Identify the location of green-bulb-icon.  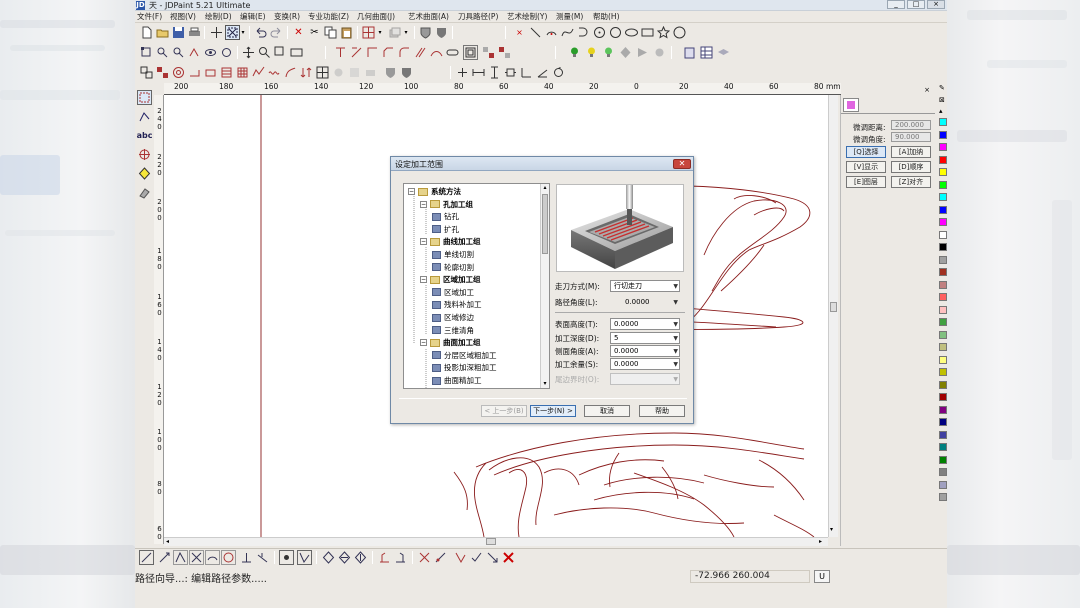
(574, 52).